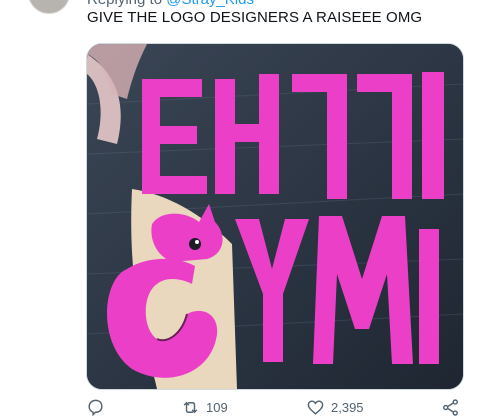 The image size is (480, 418). What do you see at coordinates (210, 4) in the screenshot?
I see `reply-handle-link: @Stray_Kids` at bounding box center [210, 4].